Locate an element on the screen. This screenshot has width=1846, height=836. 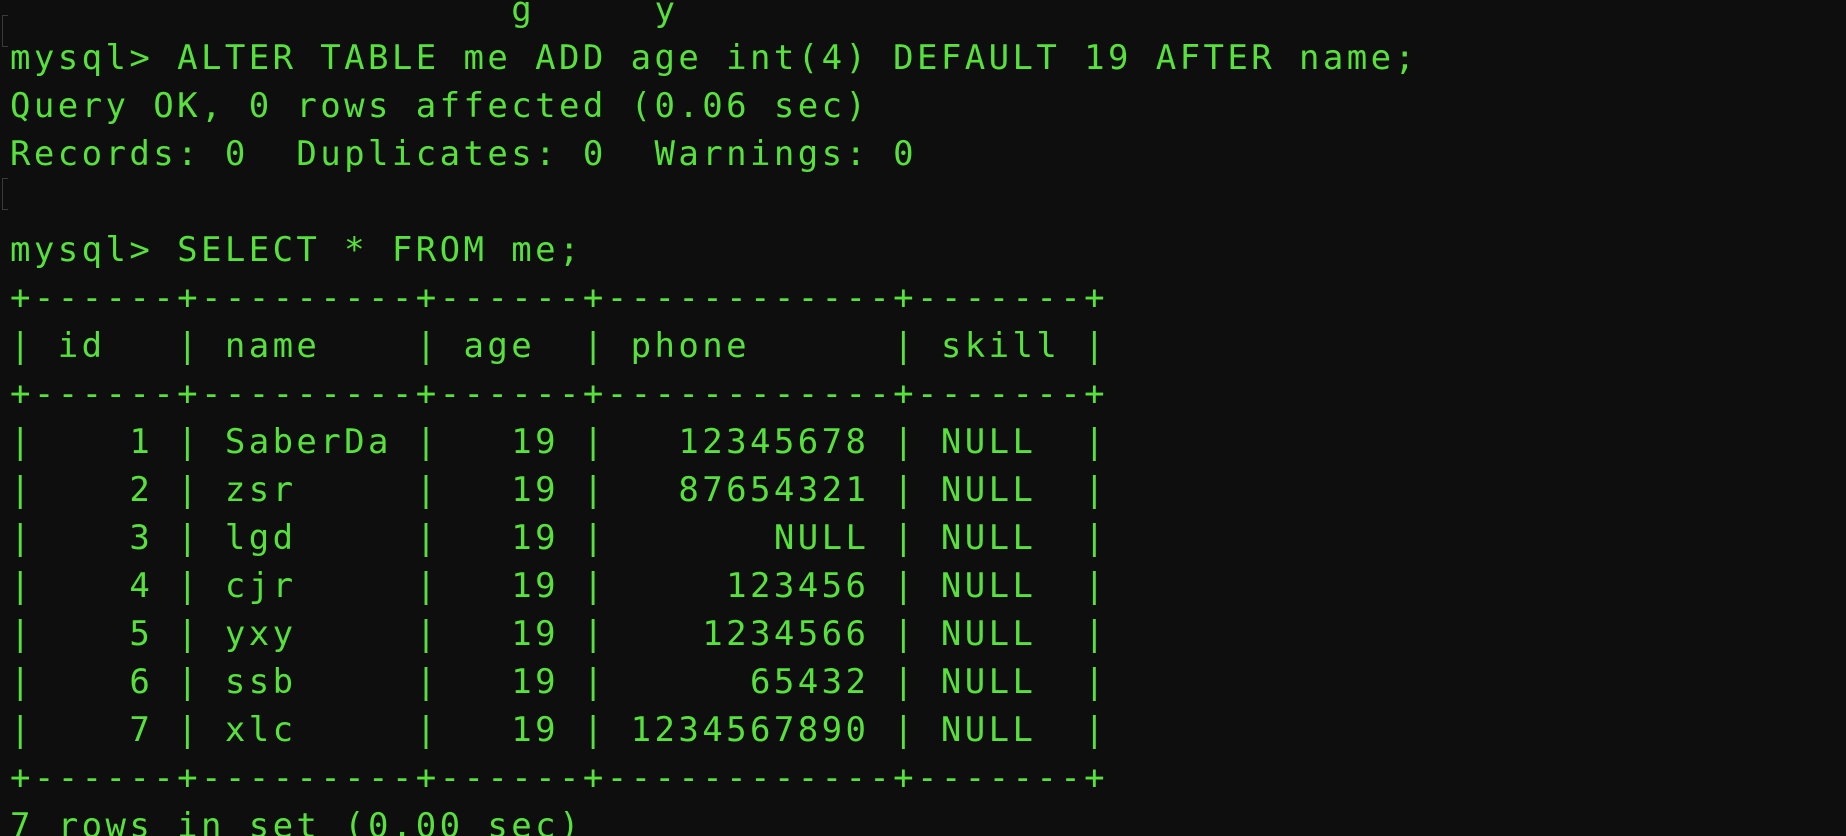
rows-in-set-line: 7 rows in set (0.00 sec) is located at coordinates (296, 821).